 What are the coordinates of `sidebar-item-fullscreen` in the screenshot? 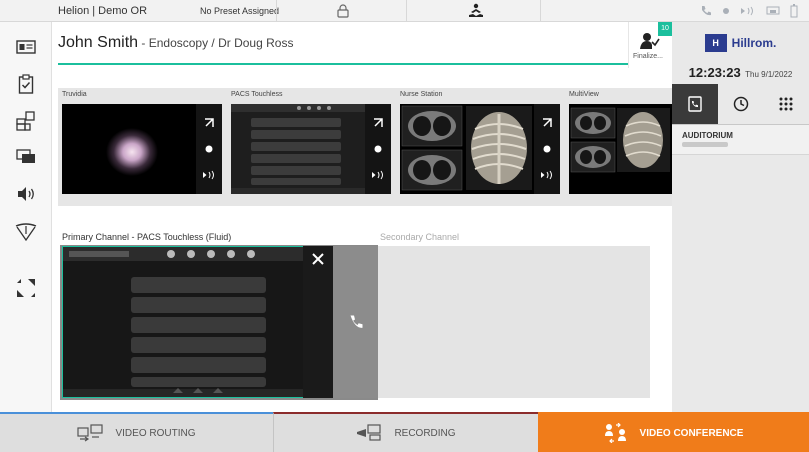 It's located at (26, 288).